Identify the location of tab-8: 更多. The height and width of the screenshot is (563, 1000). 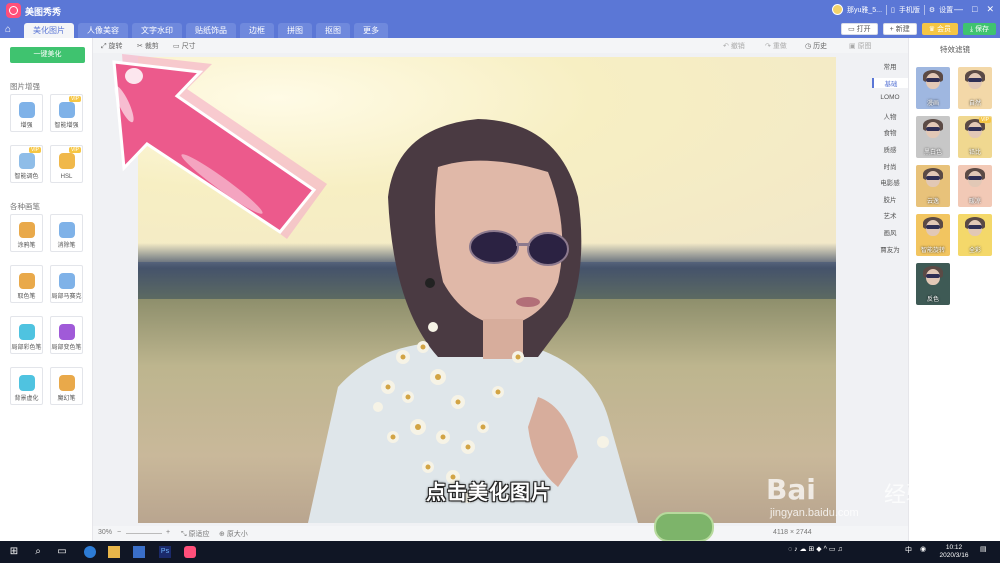
(371, 30).